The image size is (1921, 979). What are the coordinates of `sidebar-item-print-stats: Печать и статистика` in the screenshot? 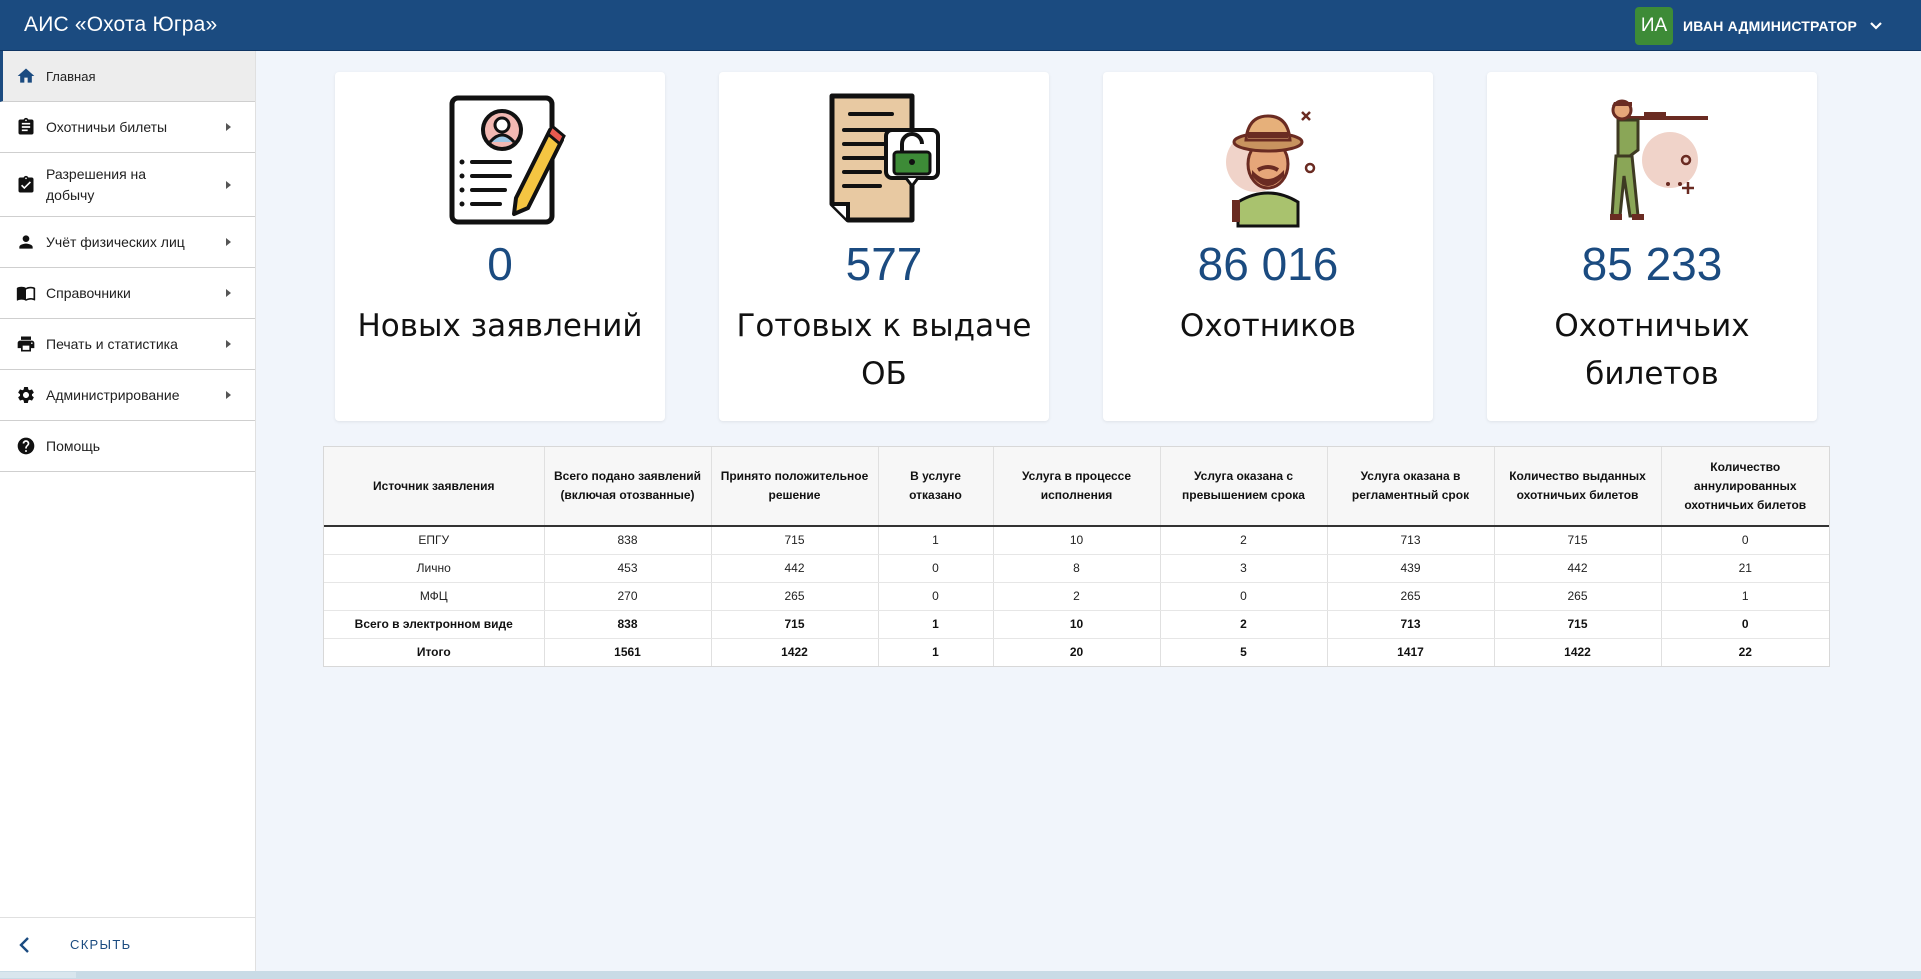 It's located at (127, 344).